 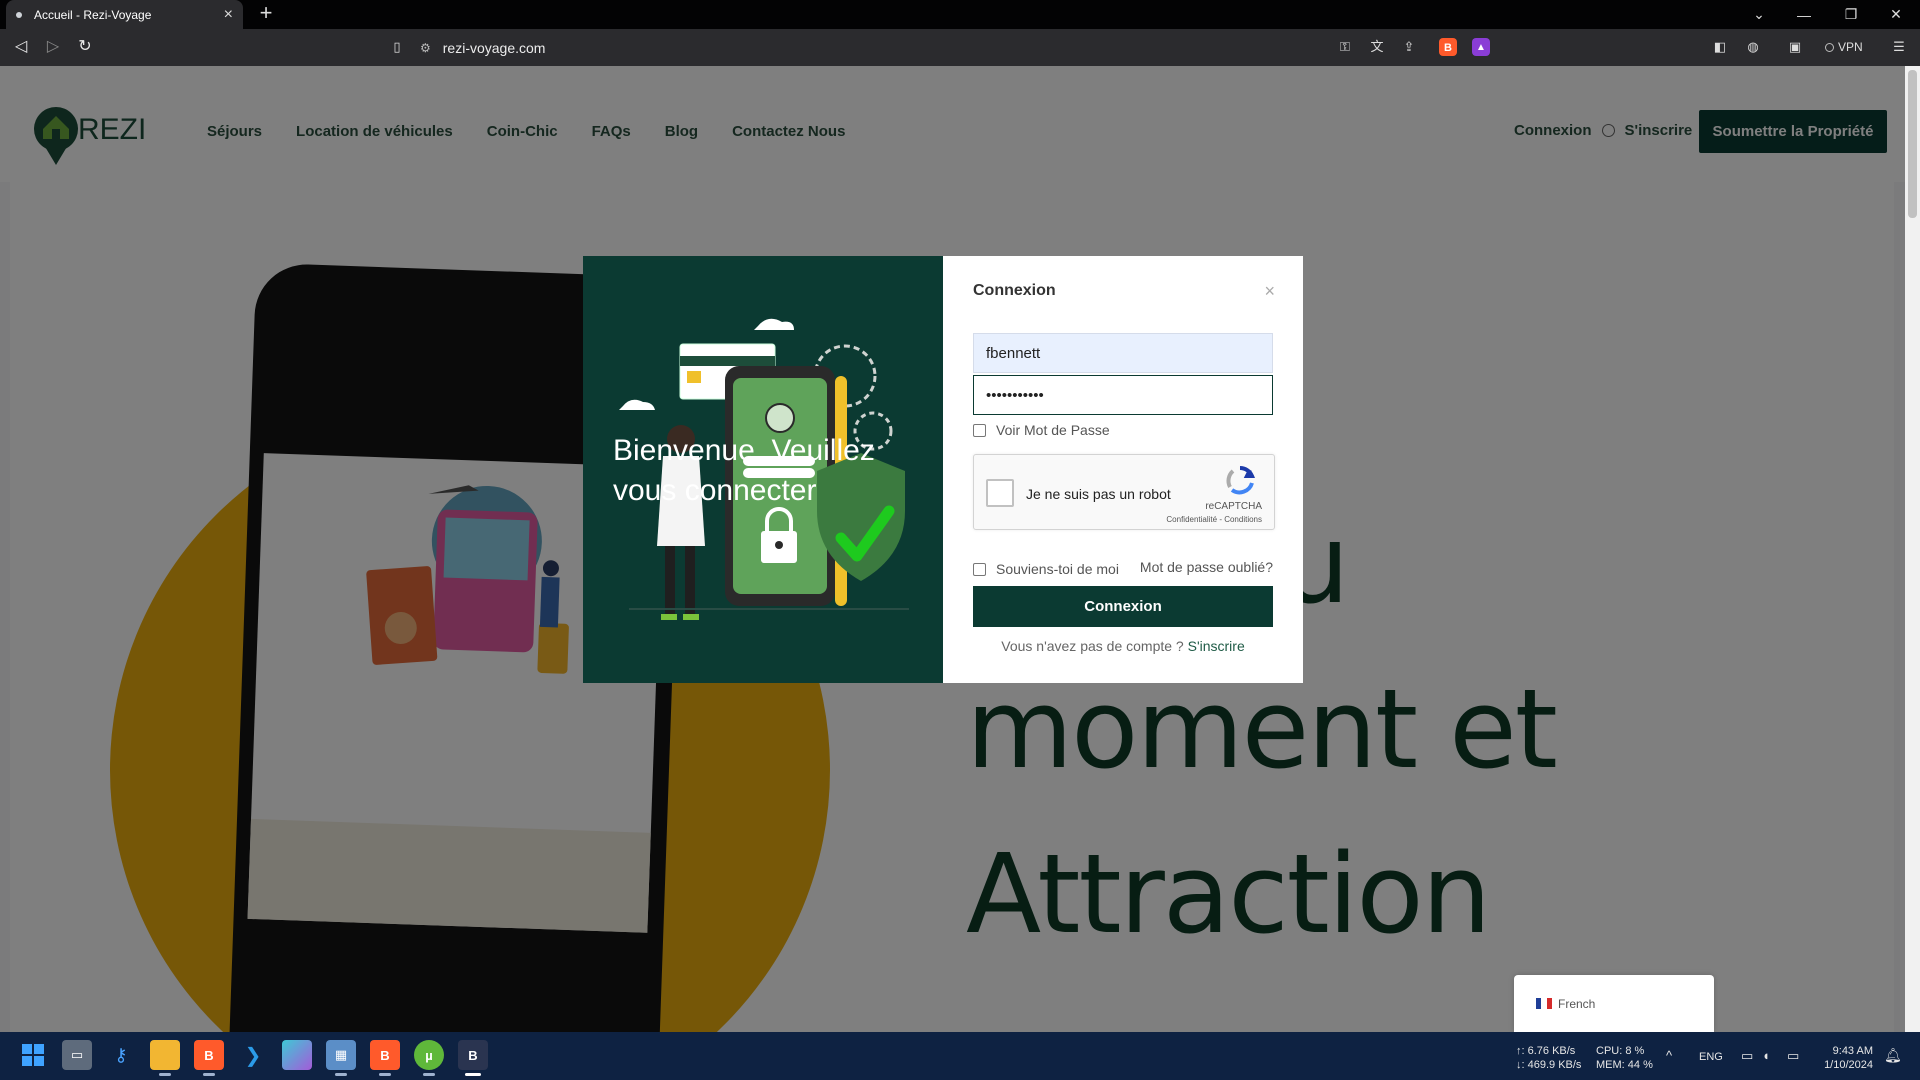 I want to click on modal-illustration-panel: Bienvenue, Veuillez vous connecter, so click(x=763, y=469).